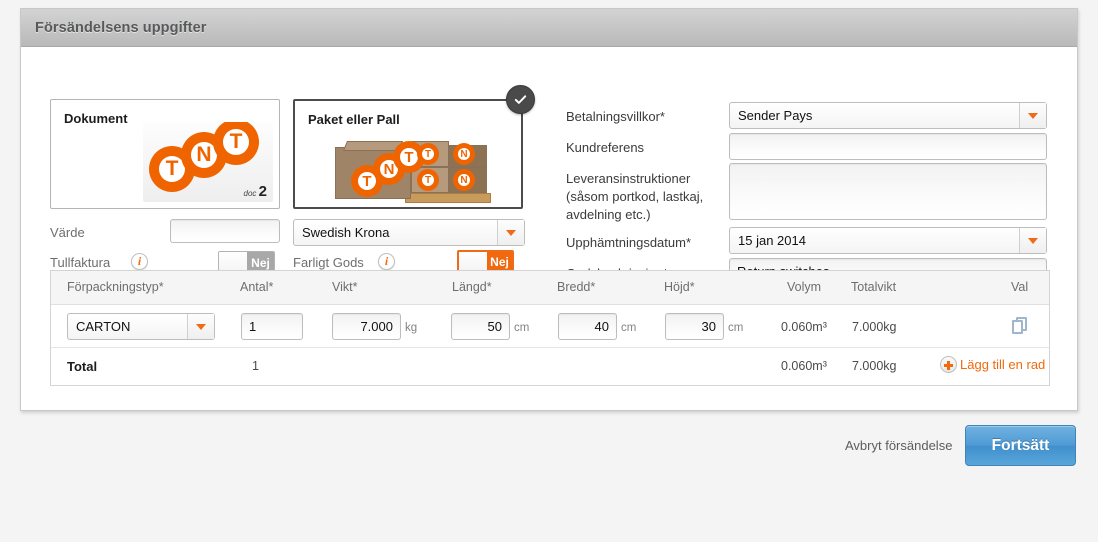 This screenshot has height=542, width=1098. What do you see at coordinates (520, 99) in the screenshot?
I see `selected-check-icon` at bounding box center [520, 99].